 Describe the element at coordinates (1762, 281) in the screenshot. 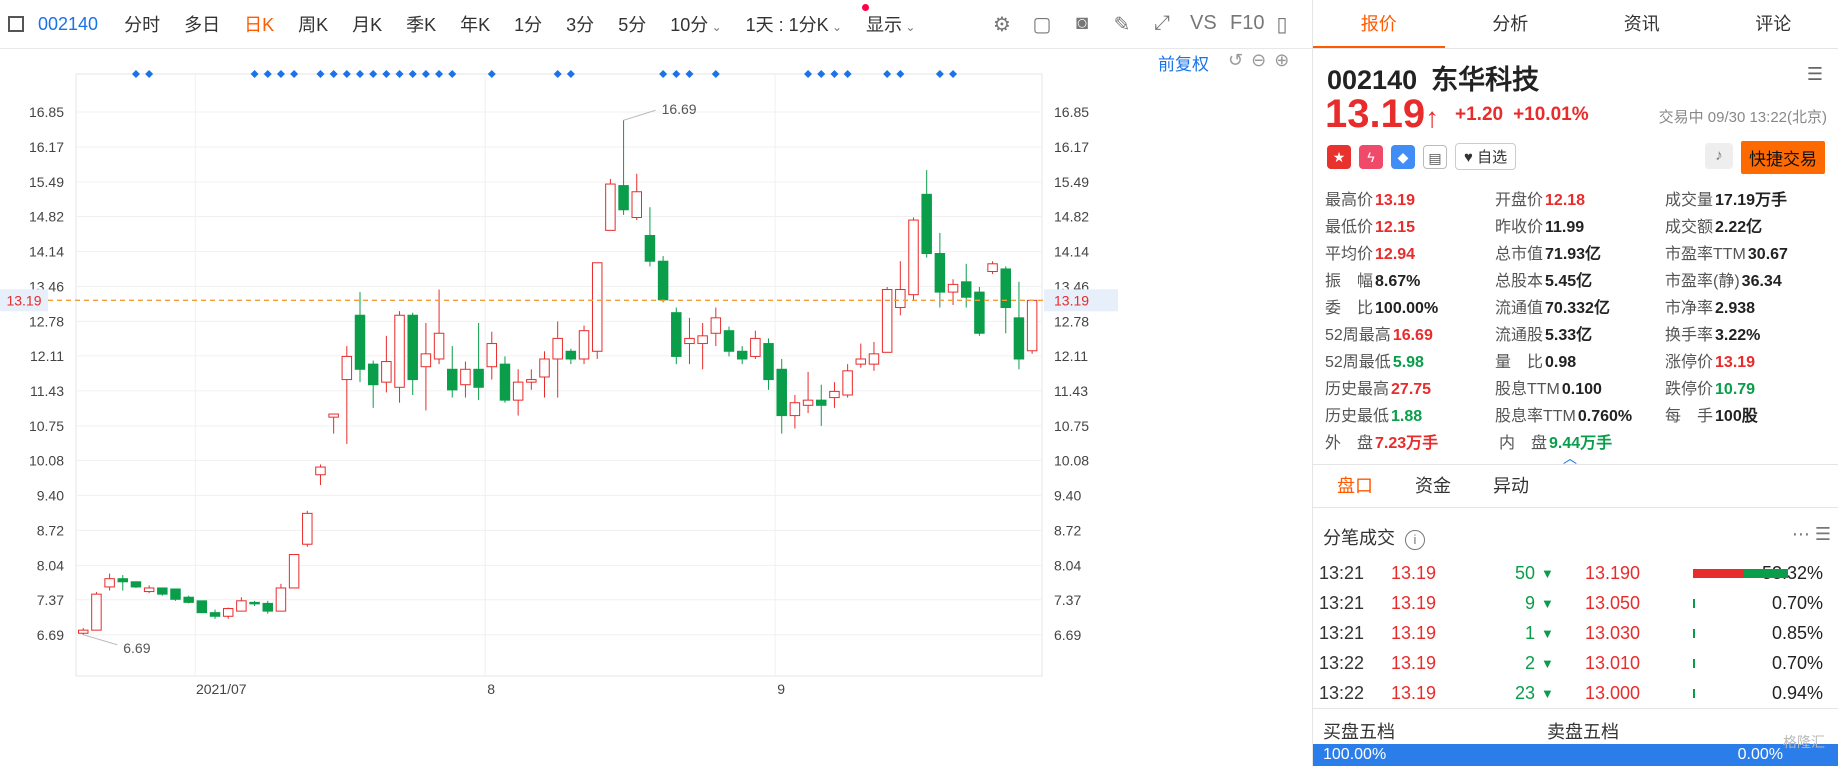

I see `stat-value: 36.34` at that location.